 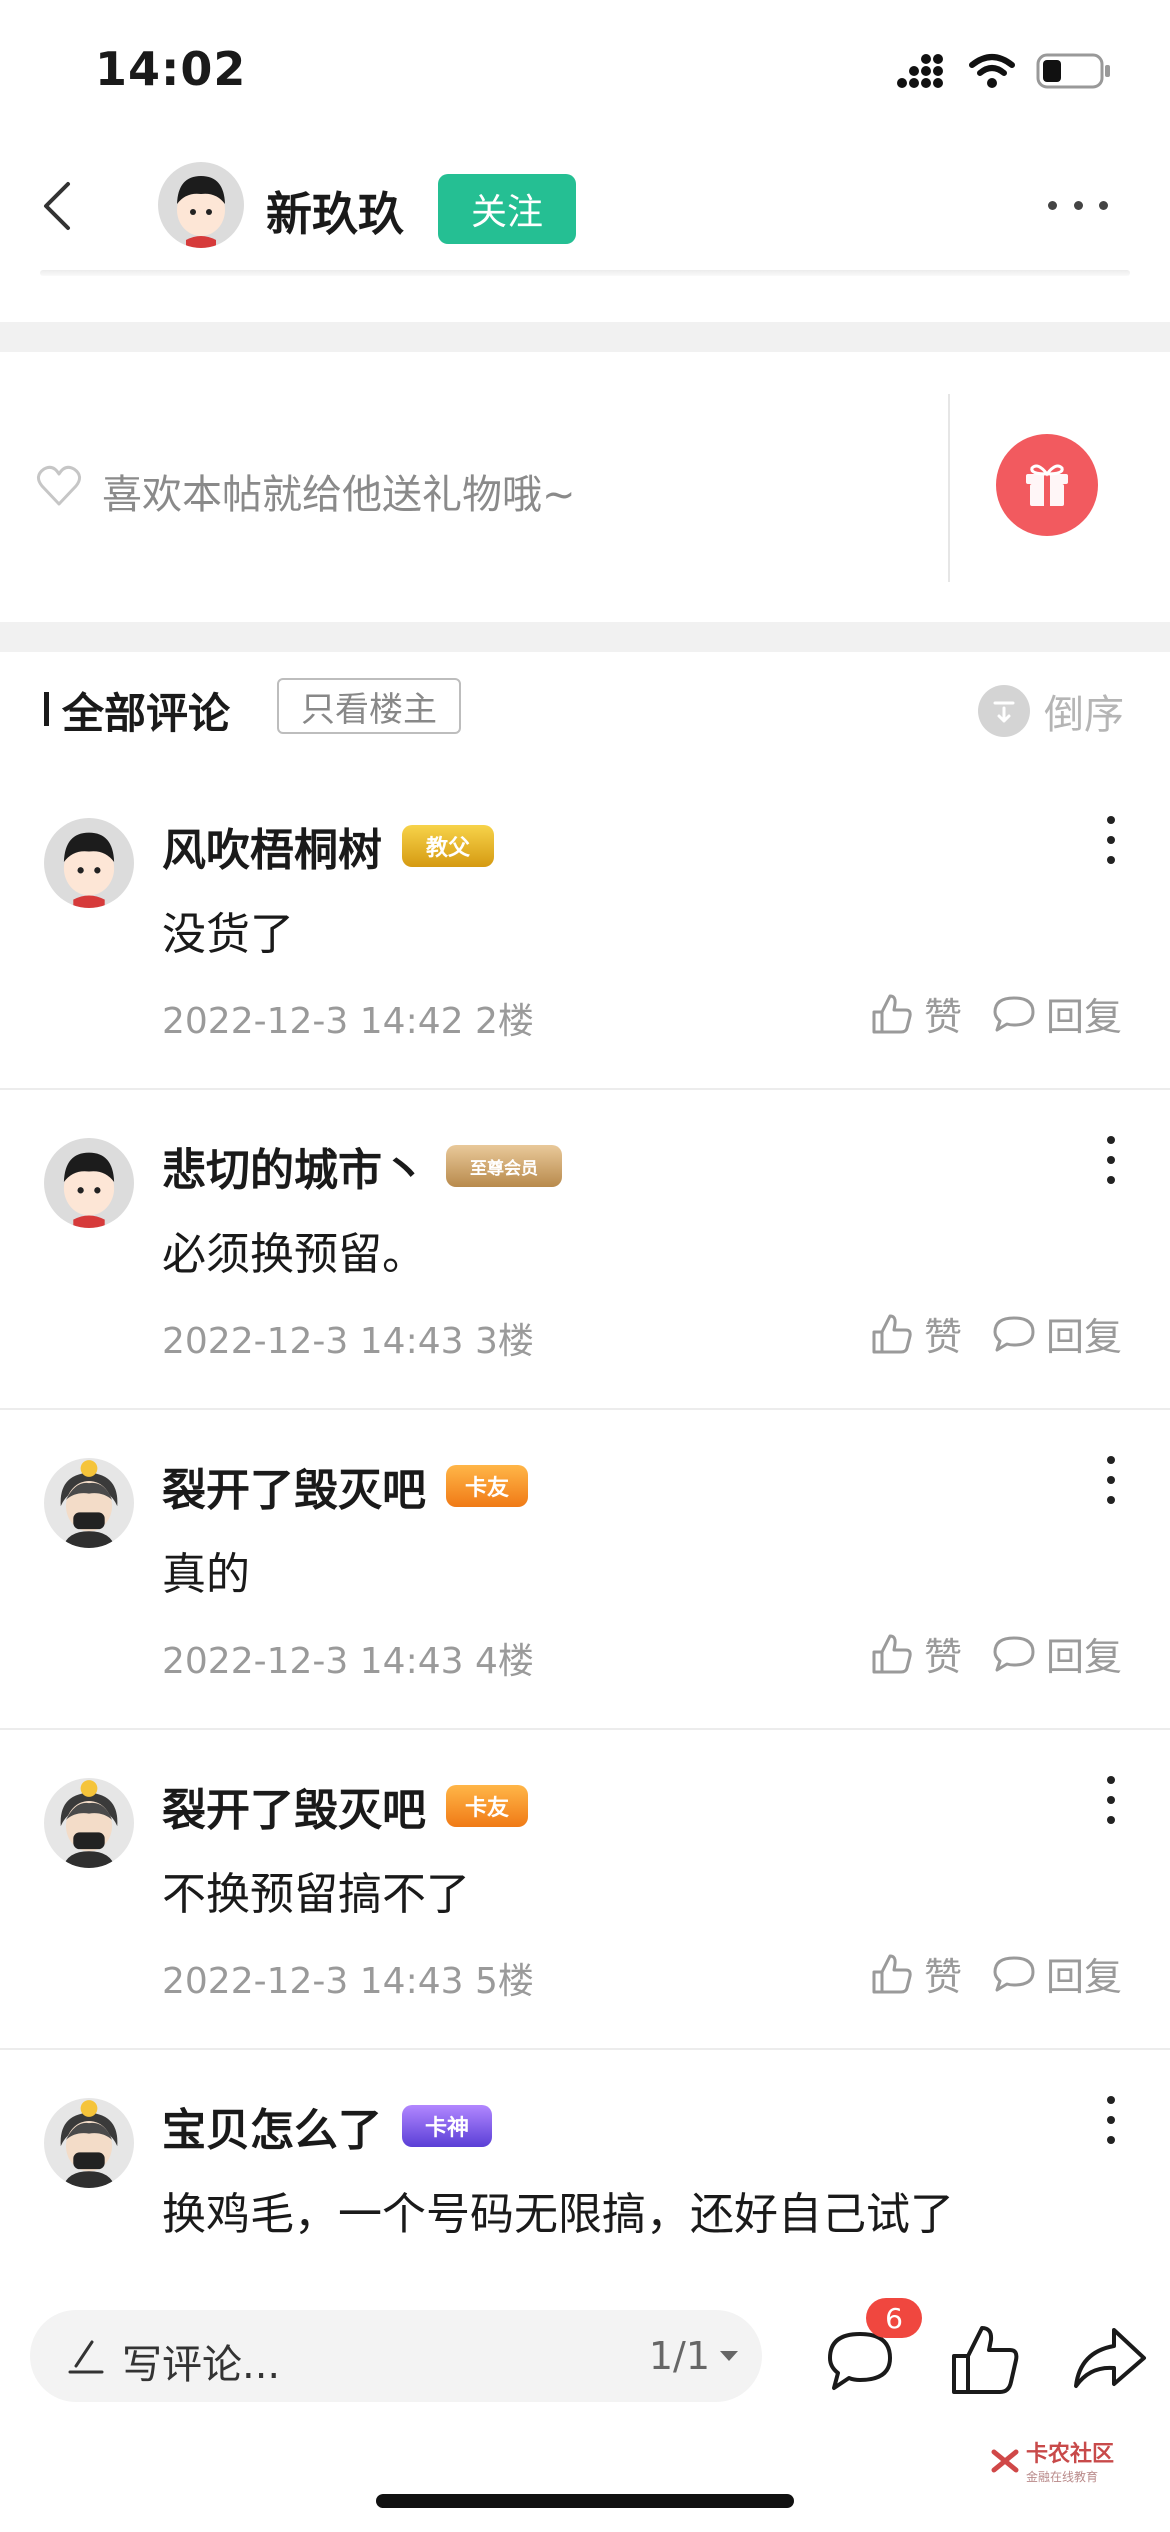 I want to click on top-nav-bar: 新玖玖 关注, so click(x=585, y=205).